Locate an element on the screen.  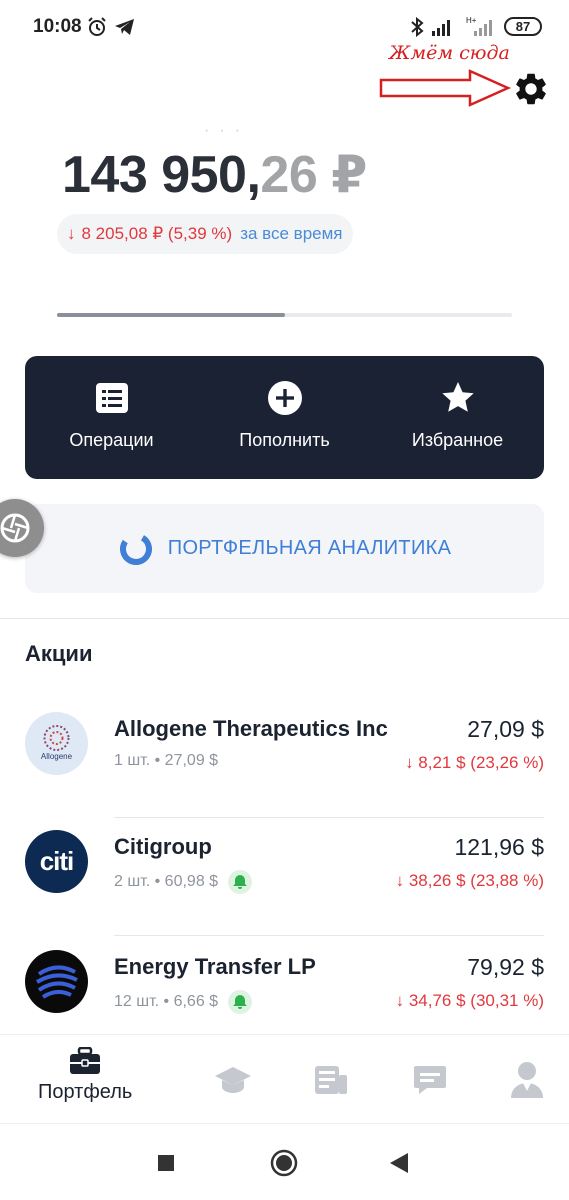
balance-whole: 143 950, is located at coordinates (161, 175).